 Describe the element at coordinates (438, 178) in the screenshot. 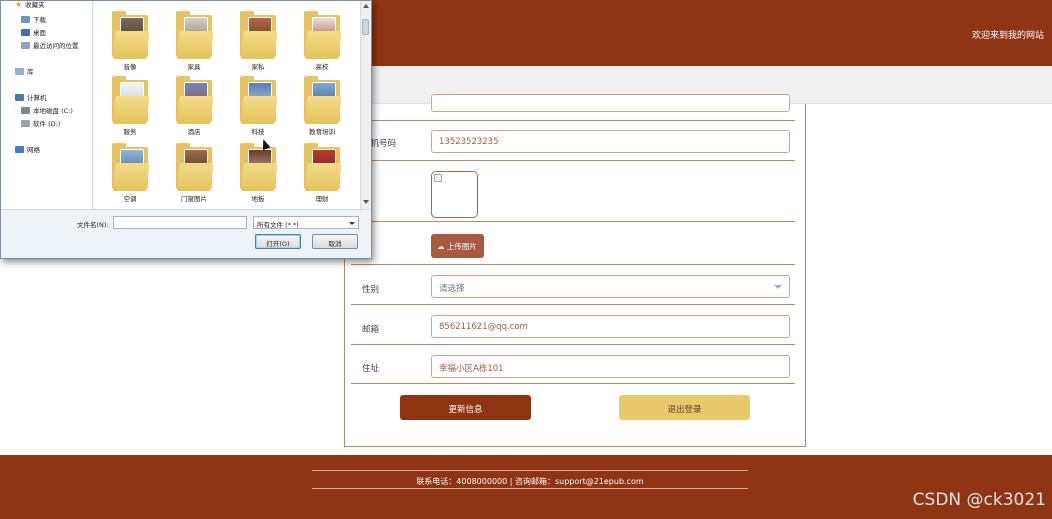

I see `broken-image-icon` at that location.